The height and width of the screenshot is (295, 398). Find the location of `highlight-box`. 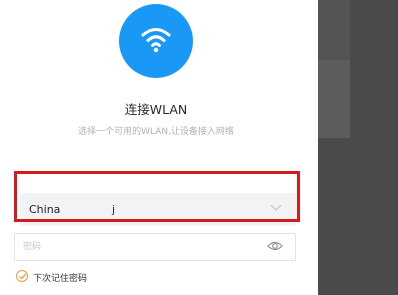

highlight-box is located at coordinates (157, 196).